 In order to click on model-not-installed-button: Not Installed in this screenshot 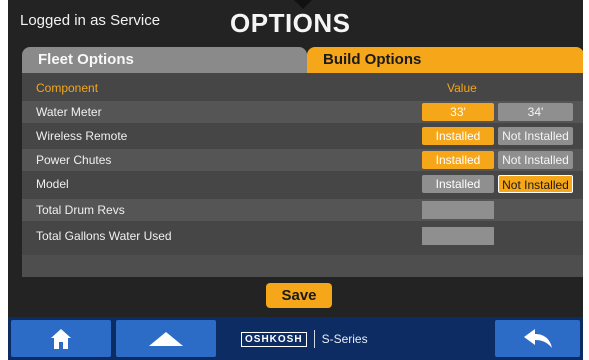, I will do `click(535, 184)`.